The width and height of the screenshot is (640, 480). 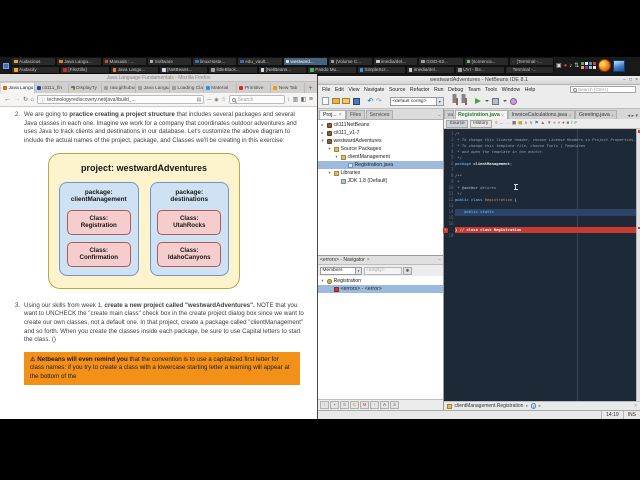 I want to click on sound-tray-icon: ♪, so click(x=570, y=66).